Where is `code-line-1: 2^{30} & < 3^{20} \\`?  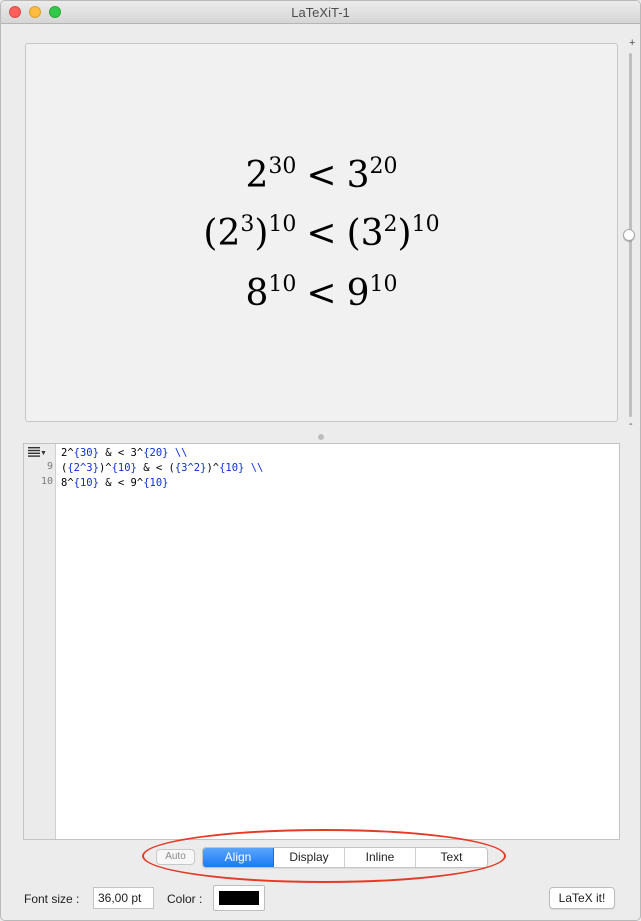 code-line-1: 2^{30} & < 3^{20} \\ is located at coordinates (124, 453).